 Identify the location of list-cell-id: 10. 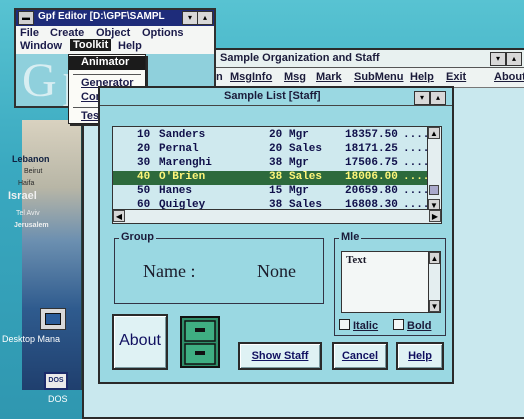
(144, 135).